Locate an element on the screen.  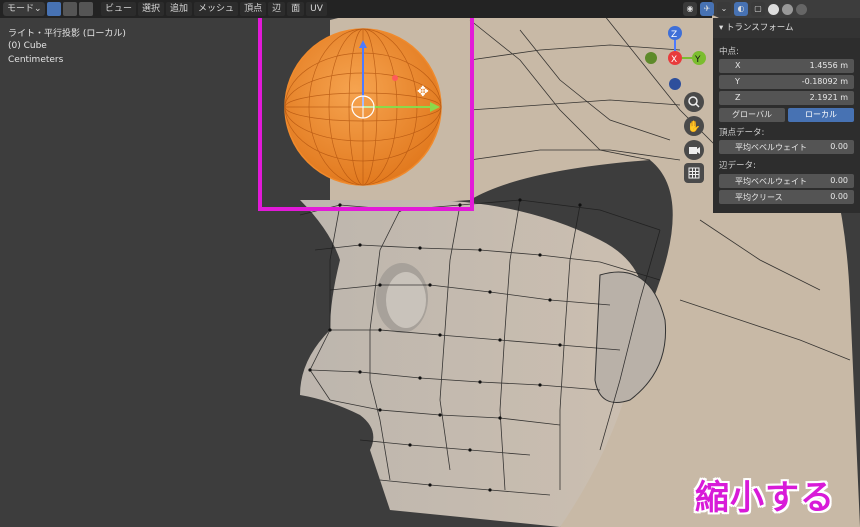
global-toggle: グローバル is located at coordinates (752, 115).